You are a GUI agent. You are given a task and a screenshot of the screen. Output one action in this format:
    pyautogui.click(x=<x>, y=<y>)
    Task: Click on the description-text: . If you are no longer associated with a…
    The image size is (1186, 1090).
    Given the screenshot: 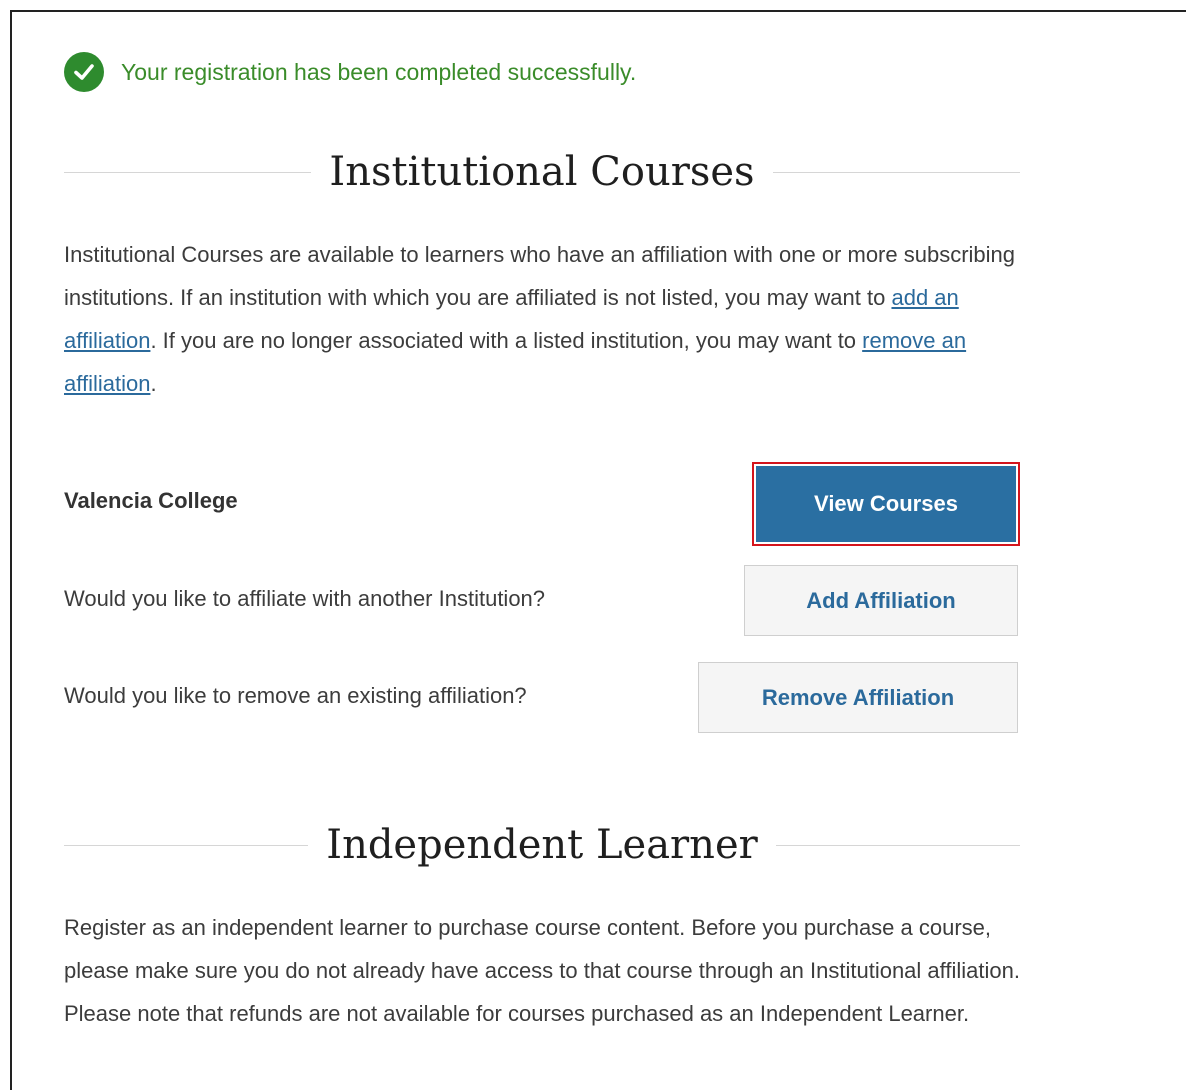 What is the action you would take?
    pyautogui.click(x=506, y=340)
    